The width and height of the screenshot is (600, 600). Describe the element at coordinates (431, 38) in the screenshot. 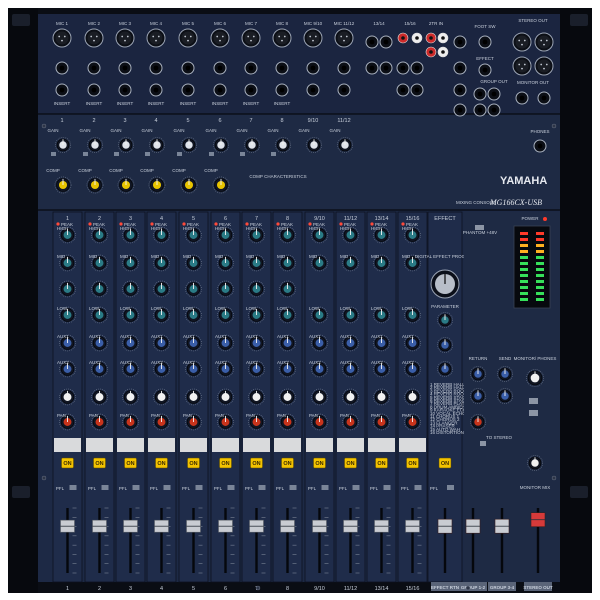

I see `rca-2tr-in-l` at that location.